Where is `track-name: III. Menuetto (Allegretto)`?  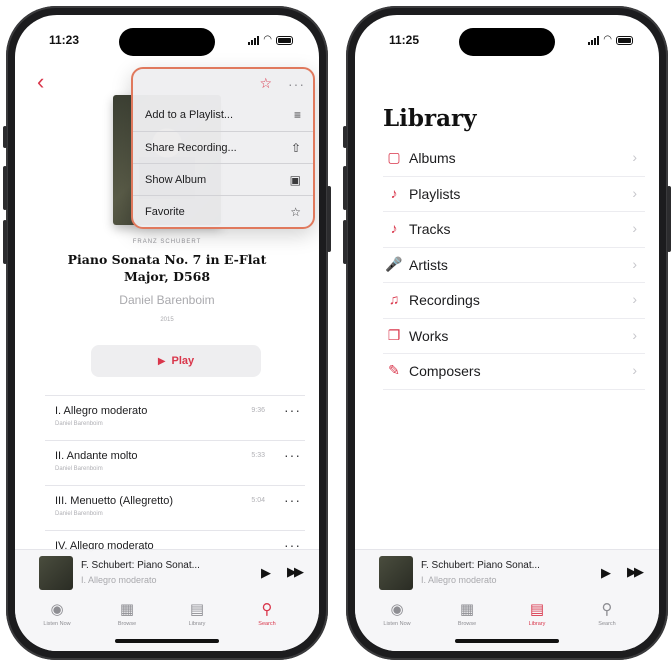
track-name: III. Menuetto (Allegretto) is located at coordinates (114, 501).